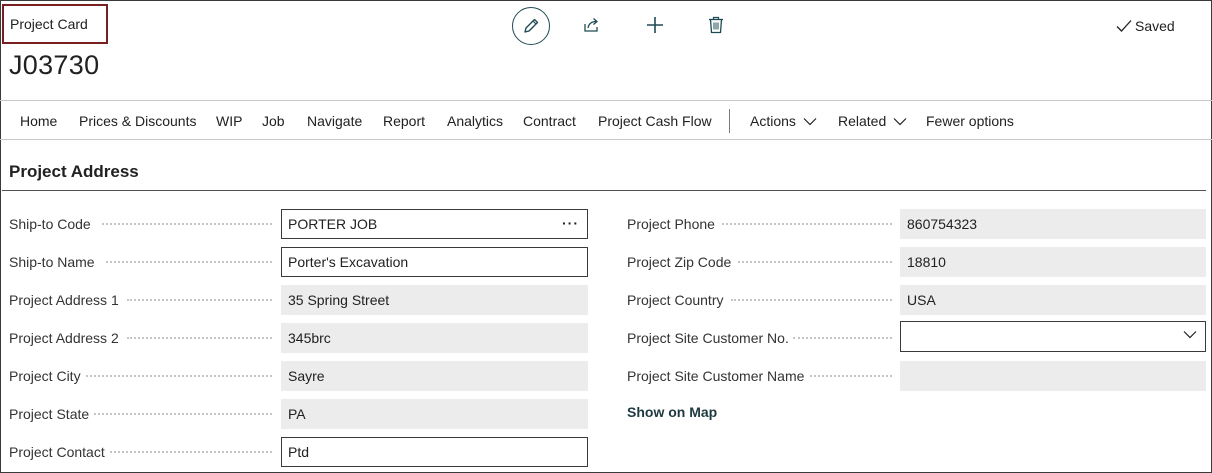 The width and height of the screenshot is (1212, 473). I want to click on show-on-map-link: Show on Map, so click(672, 412).